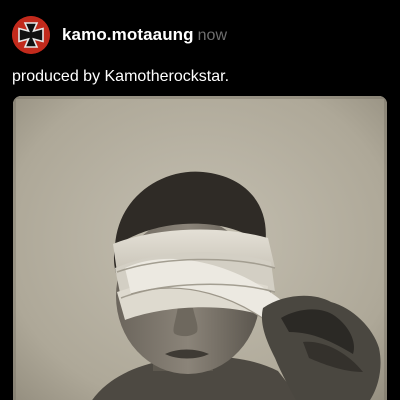 The height and width of the screenshot is (400, 400). What do you see at coordinates (128, 35) in the screenshot?
I see `username-link: kamo.motaaung` at bounding box center [128, 35].